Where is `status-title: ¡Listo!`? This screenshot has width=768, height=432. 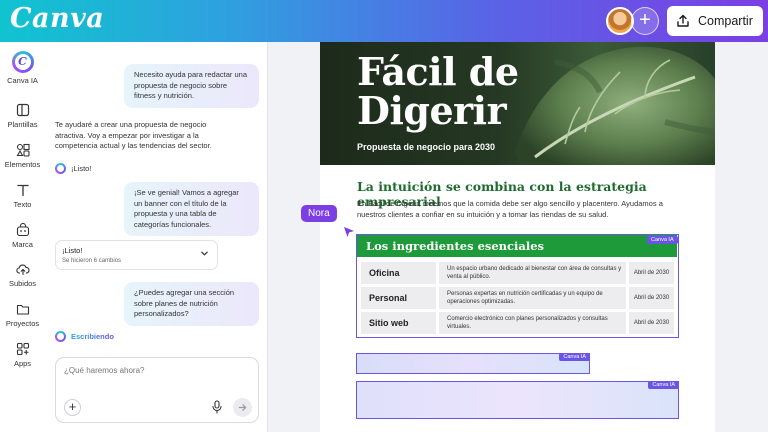 status-title: ¡Listo! is located at coordinates (72, 250).